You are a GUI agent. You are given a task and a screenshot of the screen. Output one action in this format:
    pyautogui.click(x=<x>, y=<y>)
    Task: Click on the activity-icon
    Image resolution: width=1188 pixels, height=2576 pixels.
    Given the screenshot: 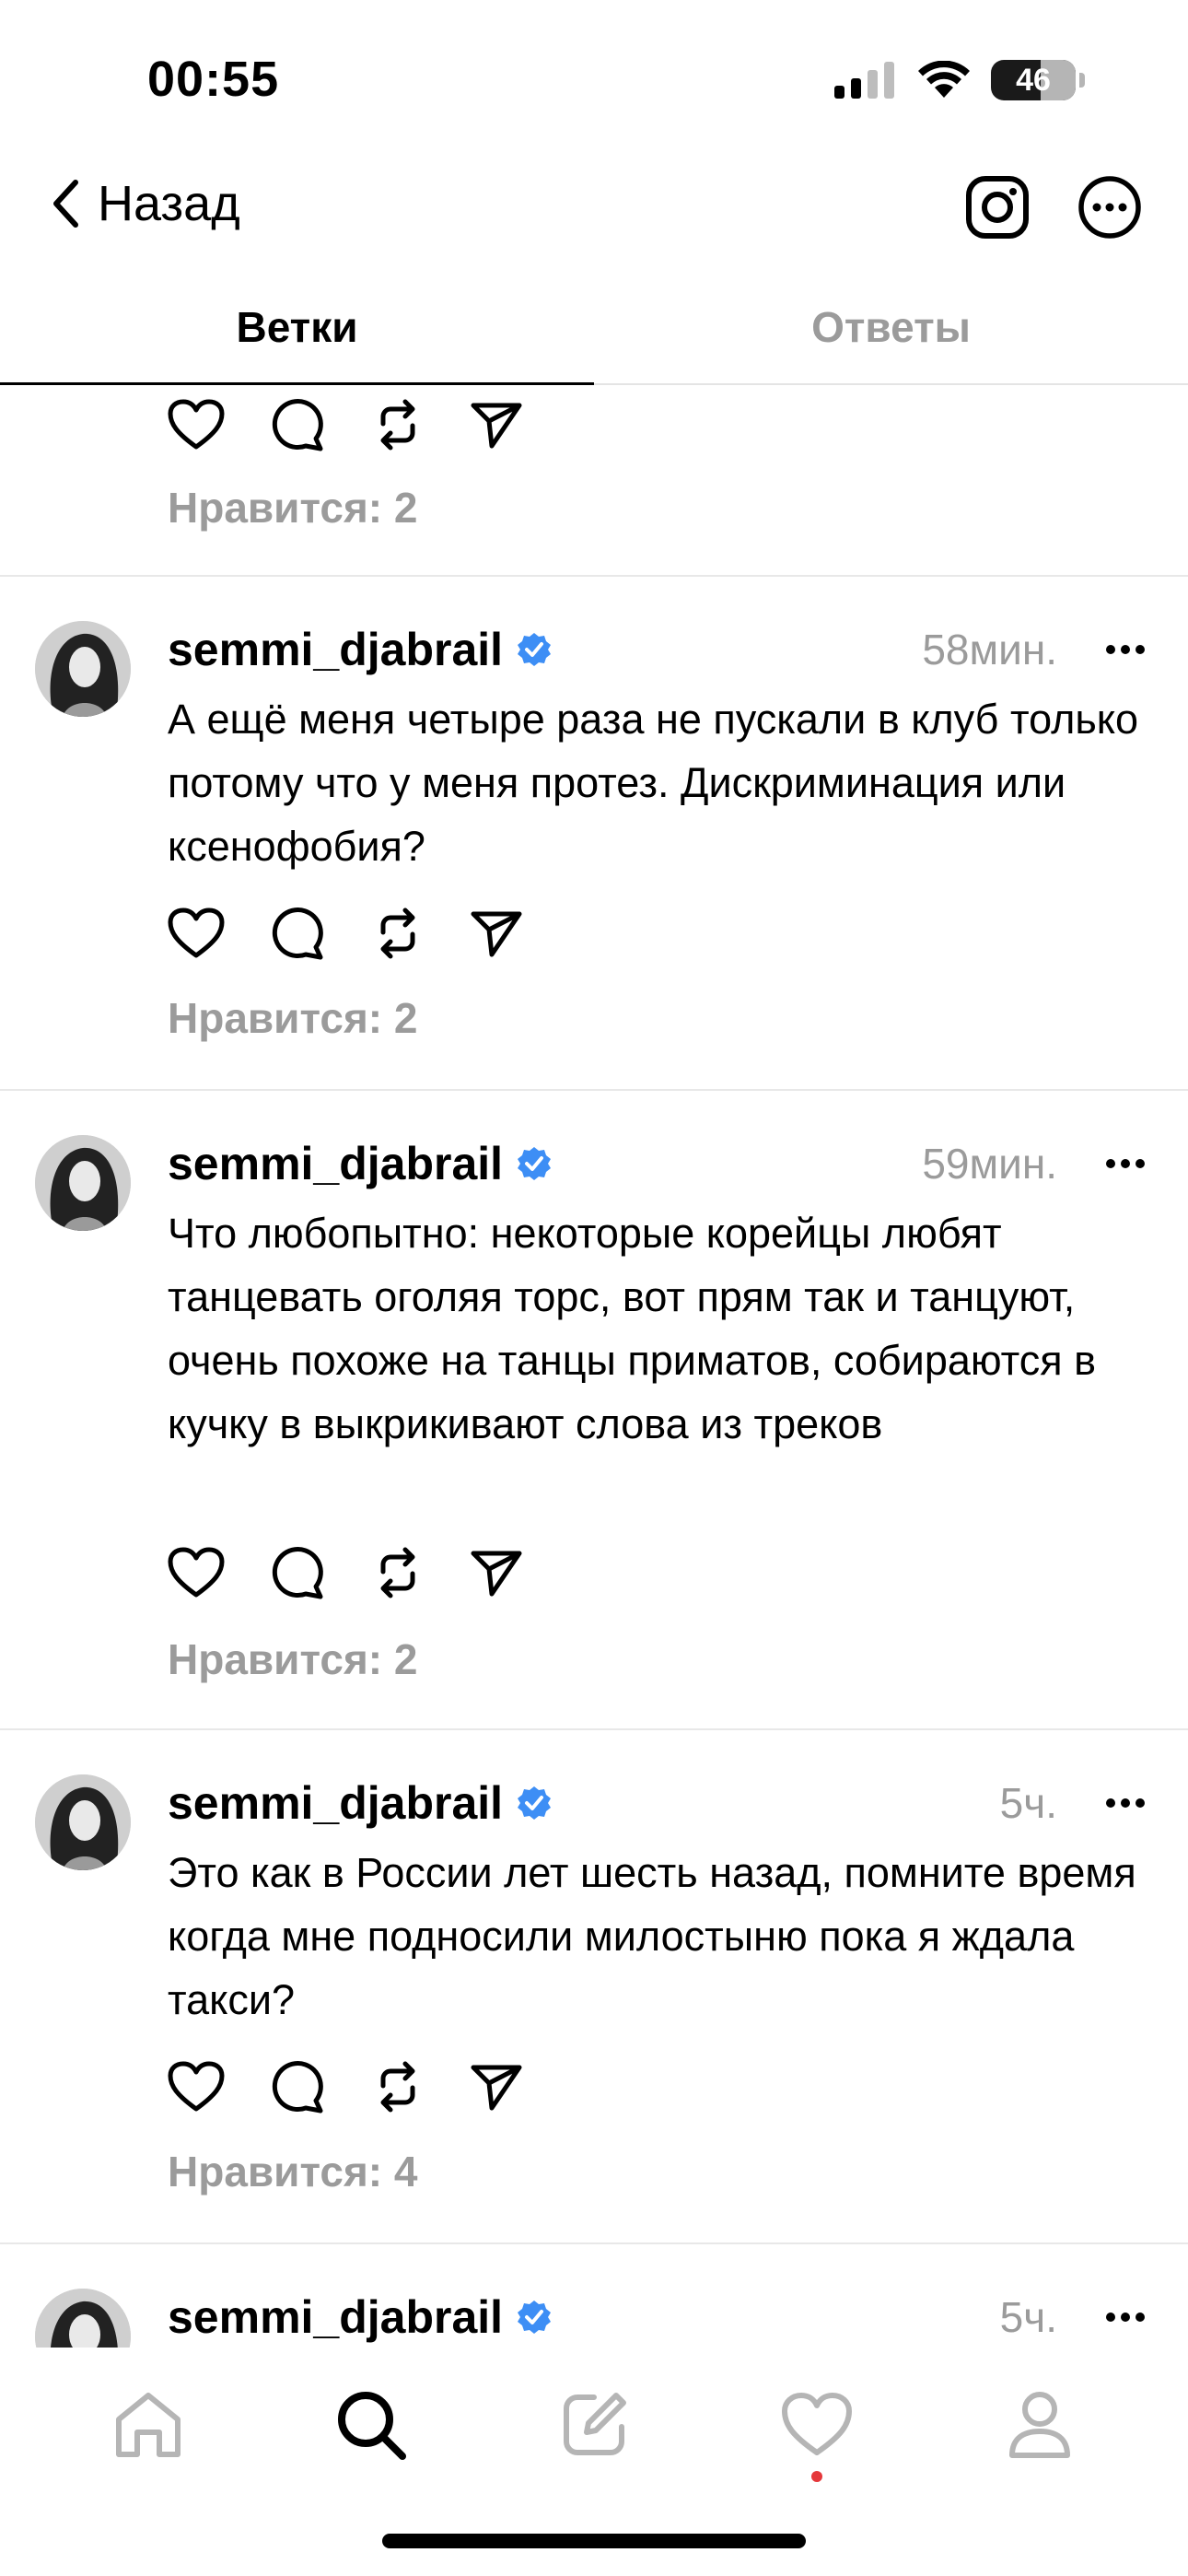 What is the action you would take?
    pyautogui.click(x=817, y=2424)
    